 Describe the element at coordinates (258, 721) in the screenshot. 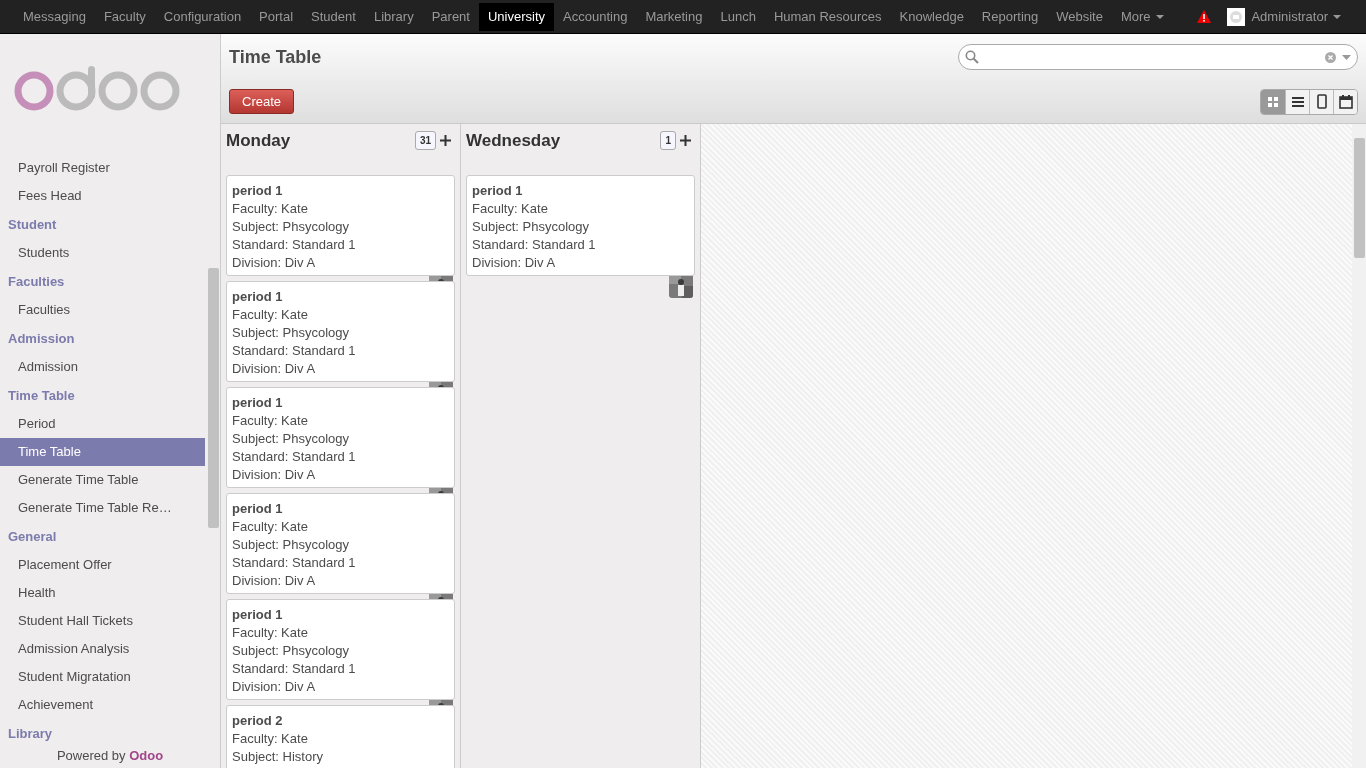

I see `card-title: period 2` at that location.